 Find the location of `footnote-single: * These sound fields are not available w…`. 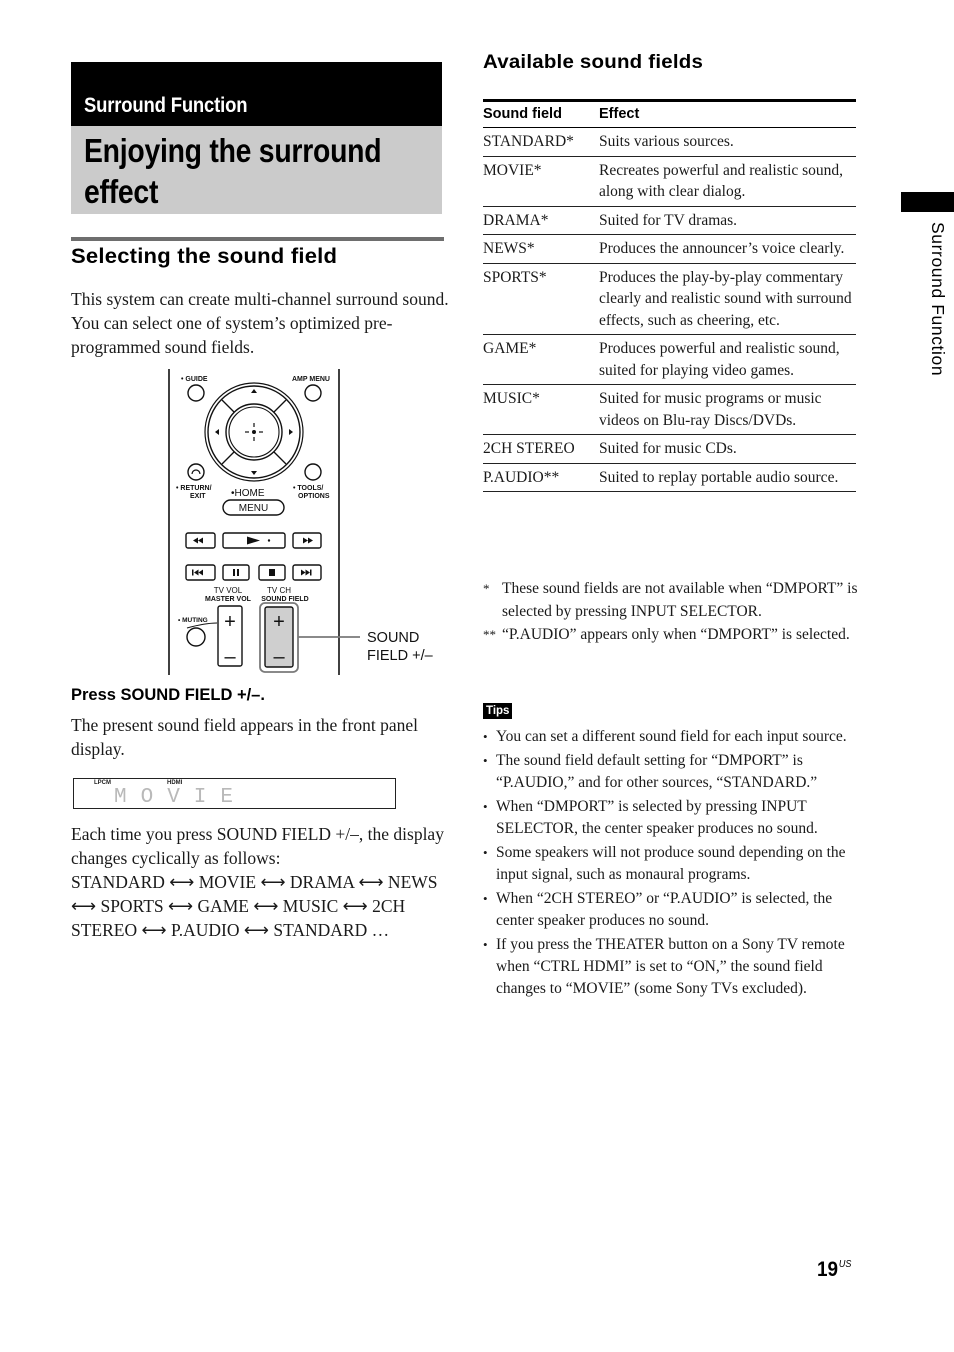

footnote-single: * These sound fields are not available w… is located at coordinates (670, 601).